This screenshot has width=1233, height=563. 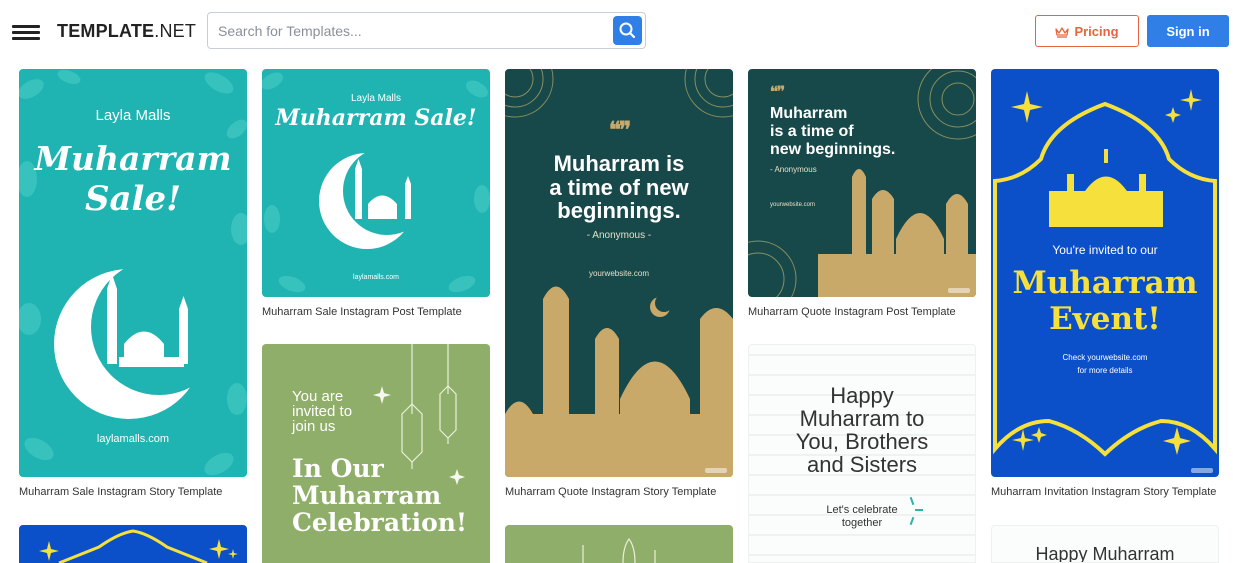 I want to click on crown-icon, so click(x=1062, y=32).